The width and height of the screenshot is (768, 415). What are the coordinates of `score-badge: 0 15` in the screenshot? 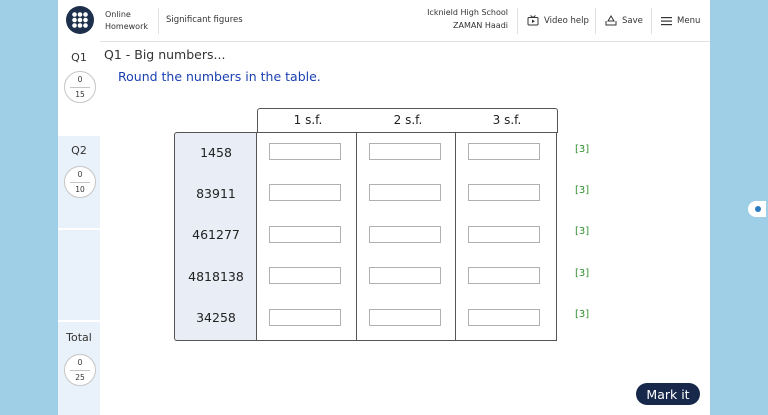 It's located at (80, 87).